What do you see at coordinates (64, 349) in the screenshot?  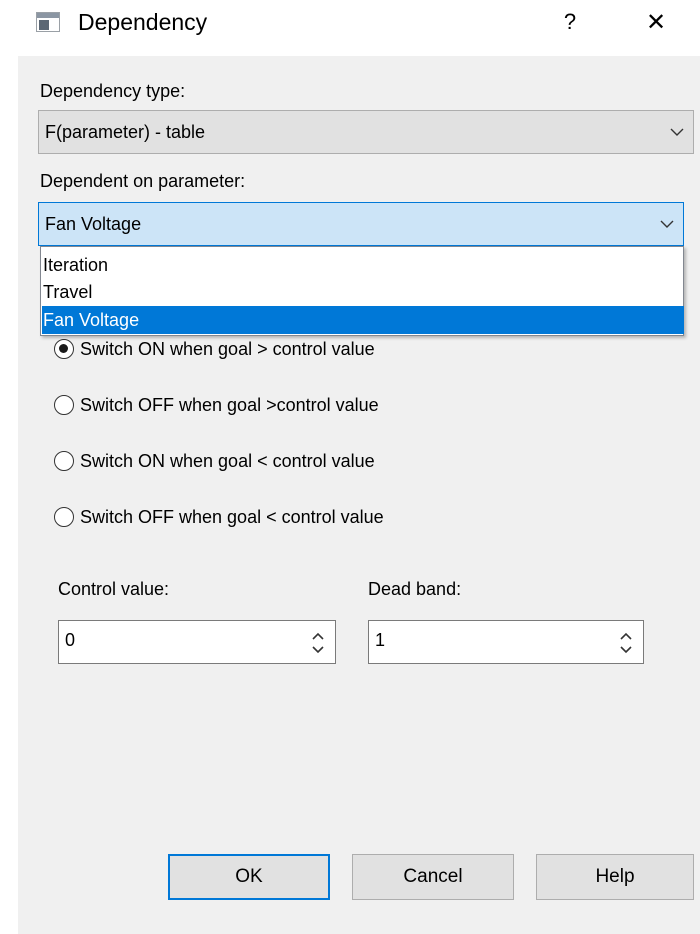 I see `radio-button-checked` at bounding box center [64, 349].